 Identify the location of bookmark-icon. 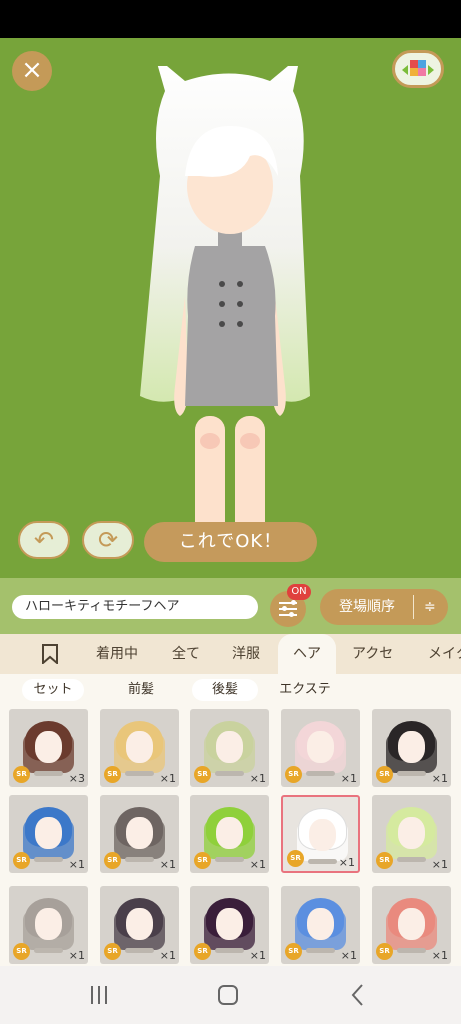
(50, 654).